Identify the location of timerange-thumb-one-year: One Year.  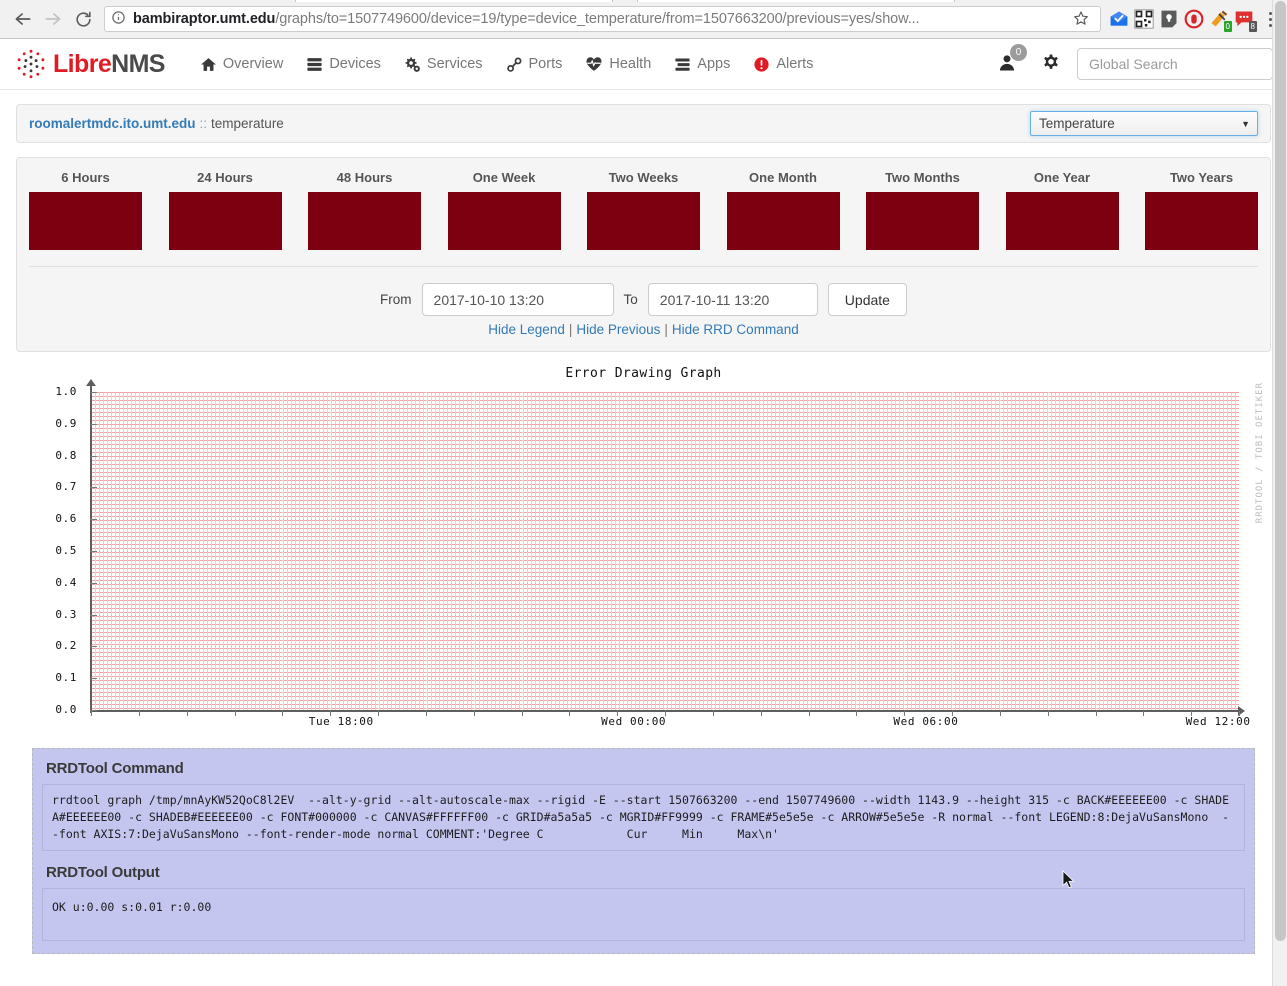
(1062, 210).